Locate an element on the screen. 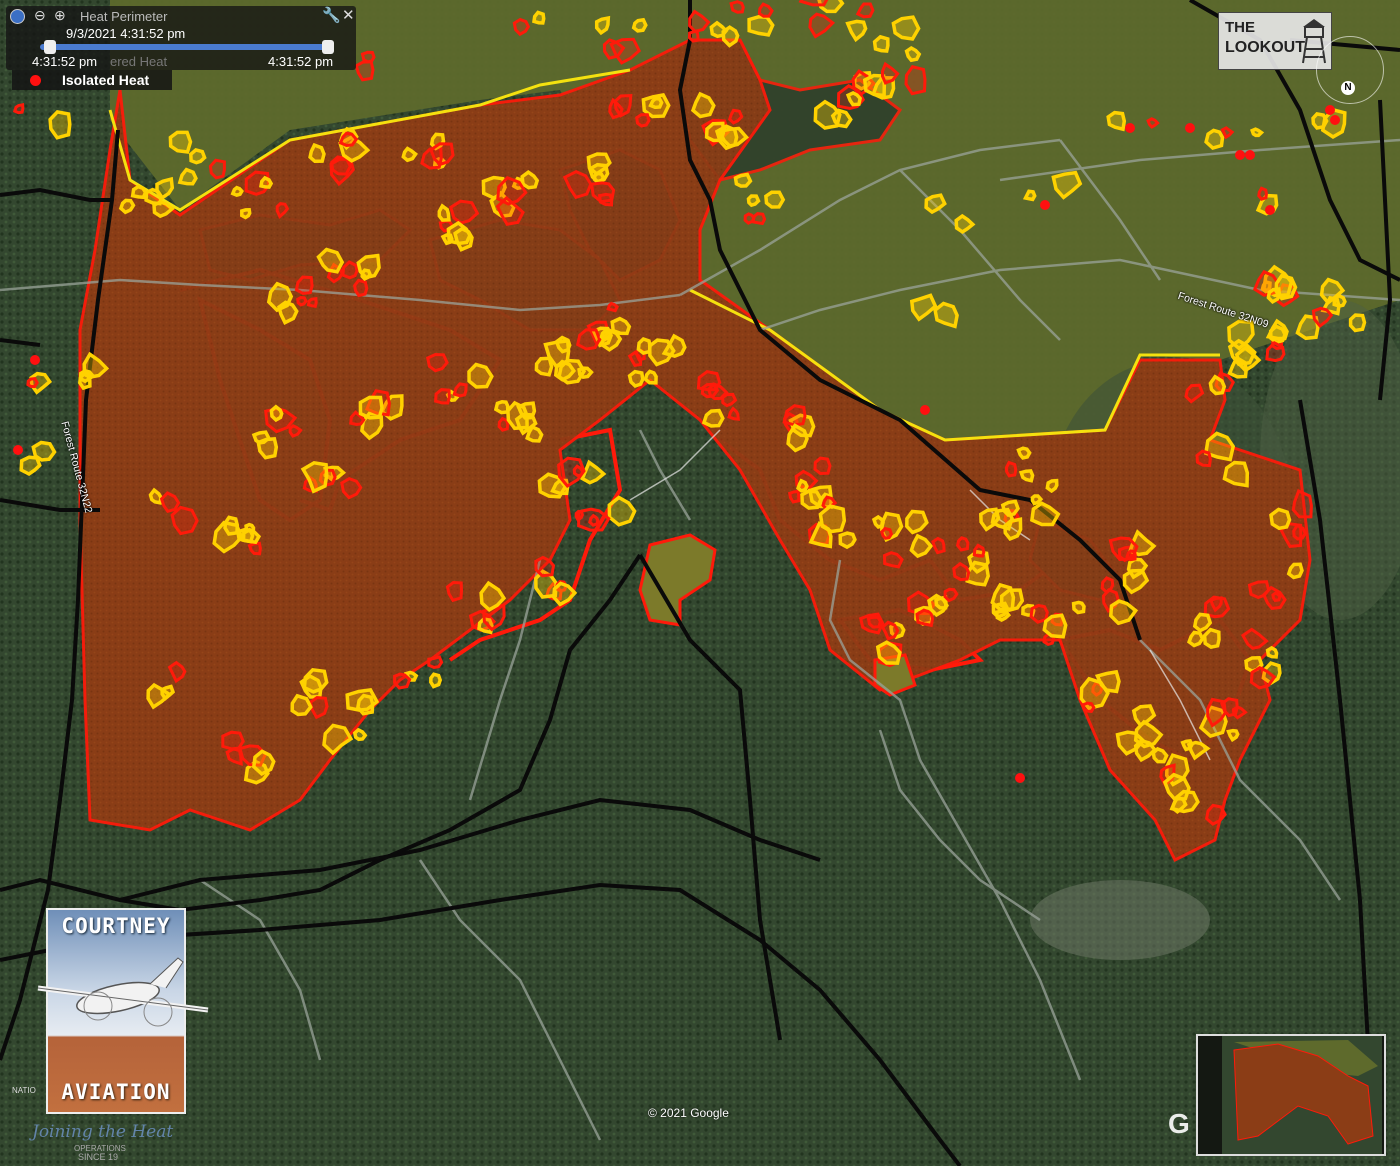 This screenshot has height=1166, width=1400. time-slider-handle-right is located at coordinates (328, 47).